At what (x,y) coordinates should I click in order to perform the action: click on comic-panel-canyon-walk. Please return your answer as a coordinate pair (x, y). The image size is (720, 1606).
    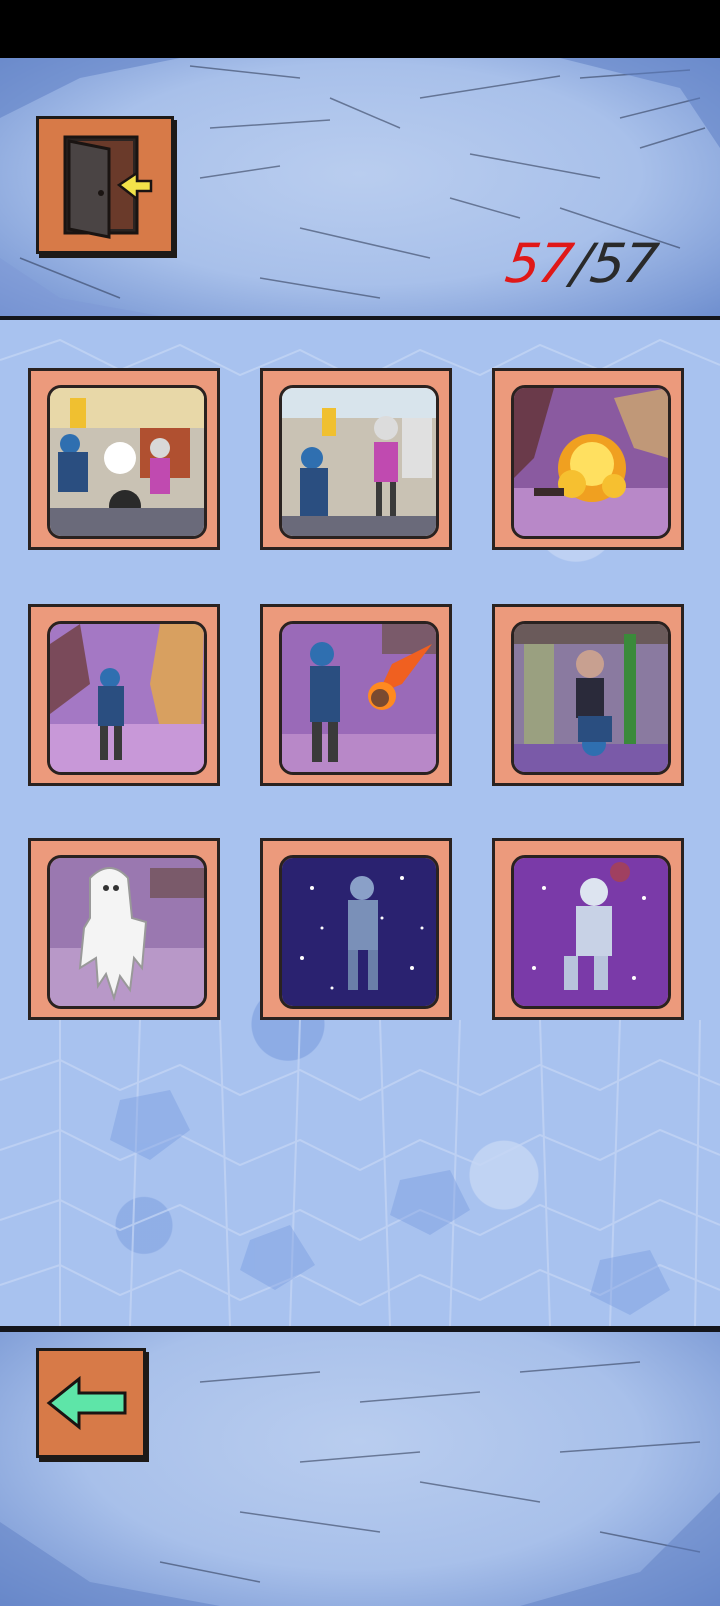
    Looking at the image, I should click on (127, 698).